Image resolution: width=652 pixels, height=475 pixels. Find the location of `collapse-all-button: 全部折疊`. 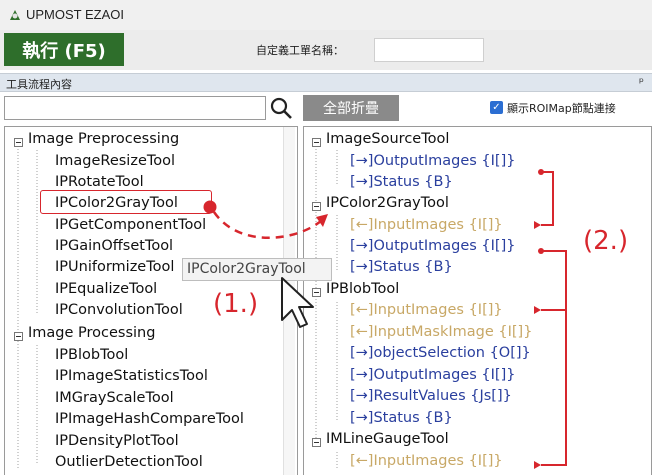

collapse-all-button: 全部折疊 is located at coordinates (351, 108).